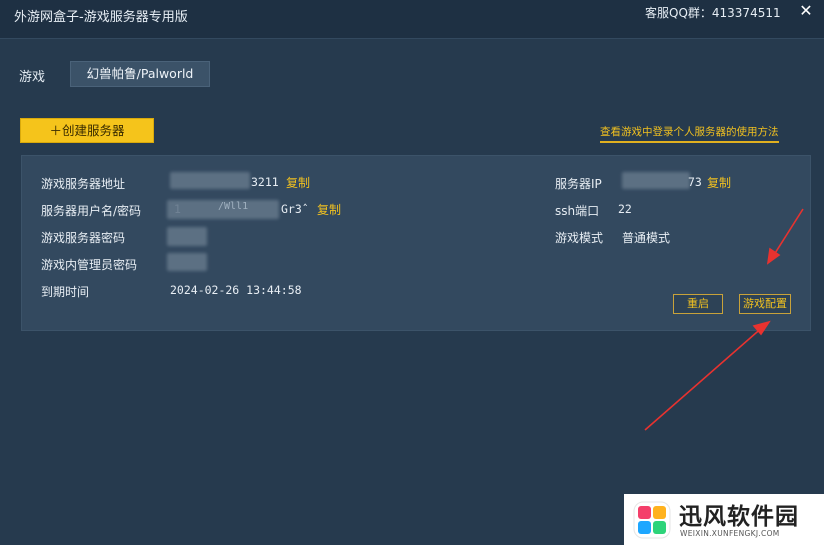 The height and width of the screenshot is (545, 824). Describe the element at coordinates (101, 17) in the screenshot. I see `window-title: 外游网盒子-游戏服务器专用版` at that location.